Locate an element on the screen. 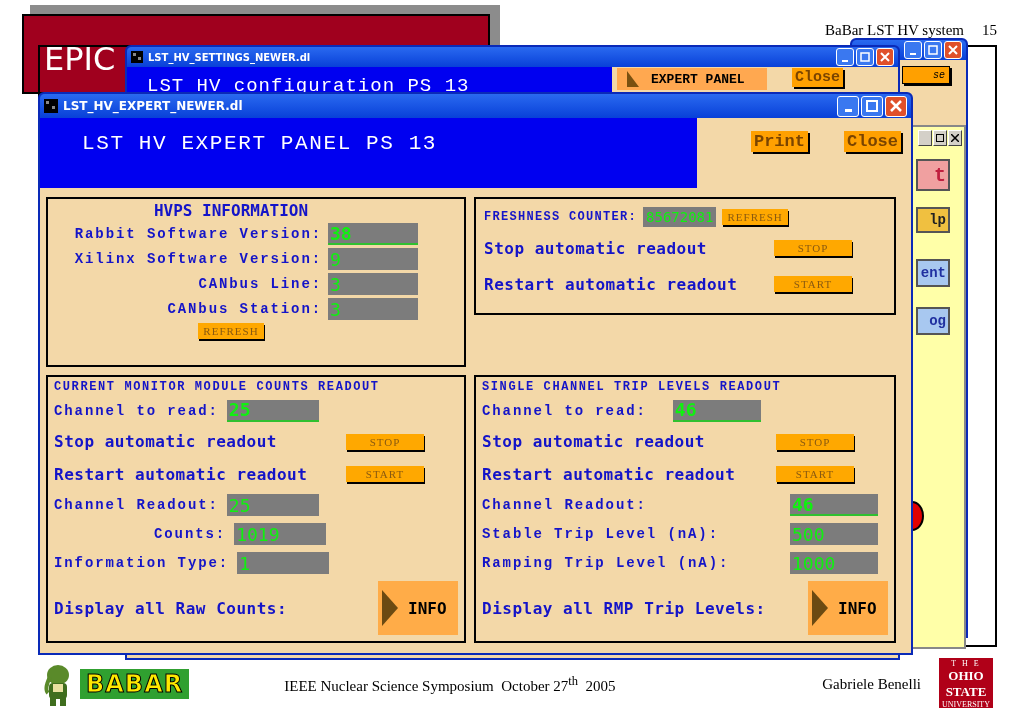  panel-button: ent is located at coordinates (933, 273).